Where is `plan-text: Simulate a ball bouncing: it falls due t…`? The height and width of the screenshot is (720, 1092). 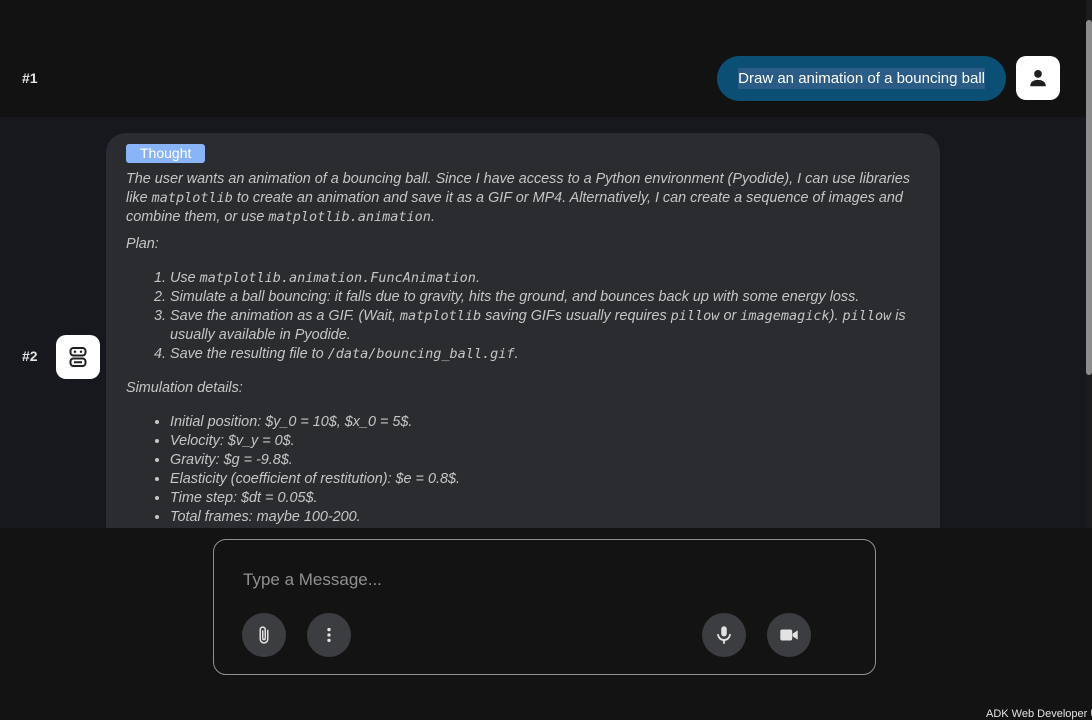 plan-text: Simulate a ball bouncing: it falls due t… is located at coordinates (514, 297).